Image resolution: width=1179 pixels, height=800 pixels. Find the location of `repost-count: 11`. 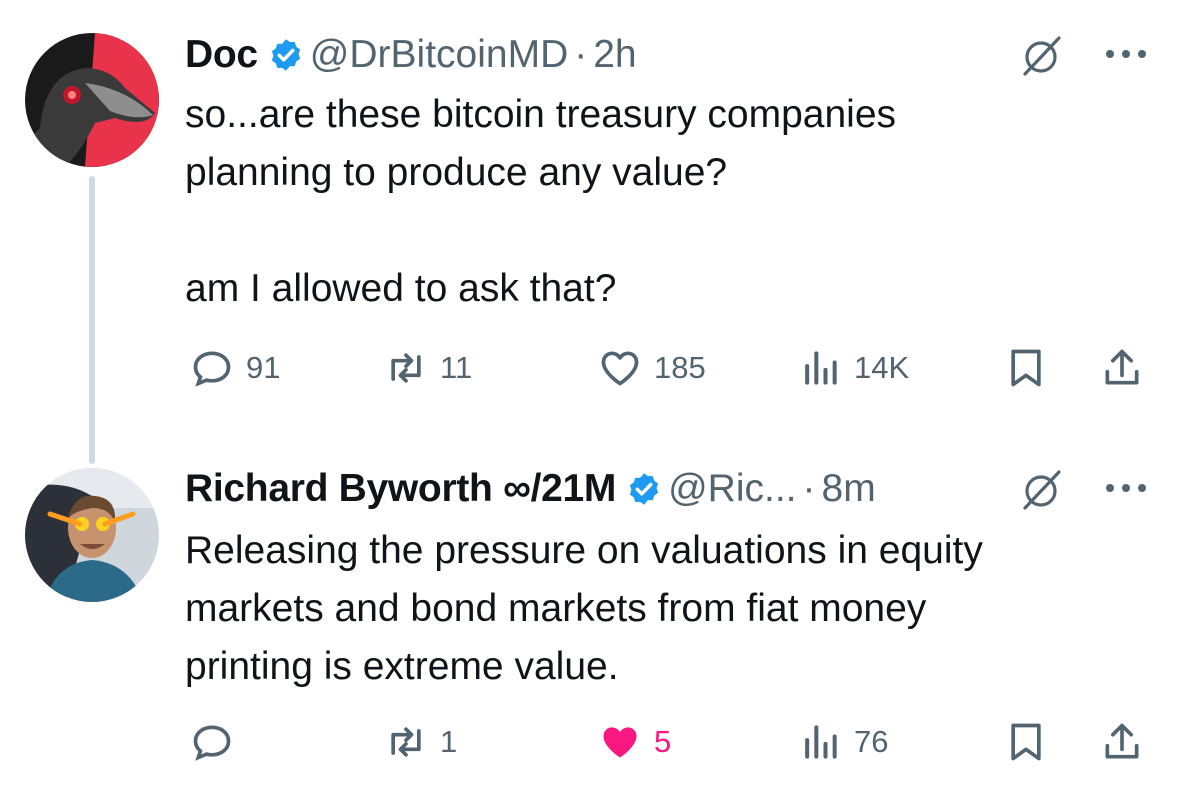

repost-count: 11 is located at coordinates (456, 367).